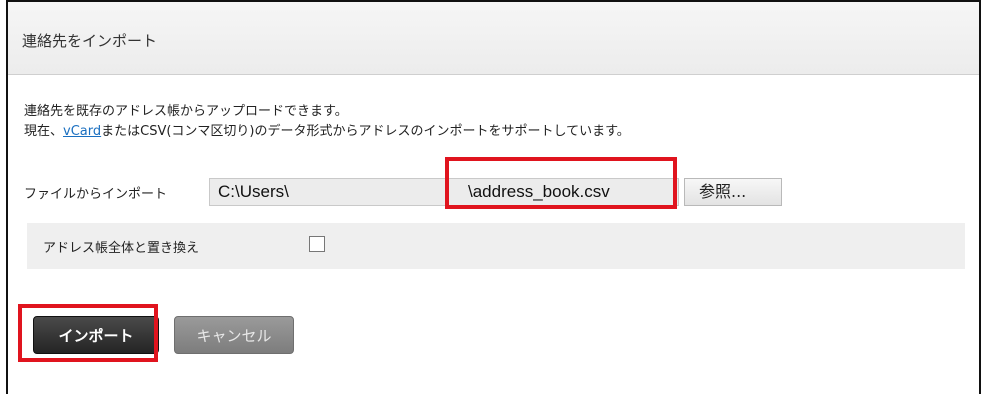 The image size is (989, 394). I want to click on dialog-title: 連絡先をインポート, so click(90, 41).